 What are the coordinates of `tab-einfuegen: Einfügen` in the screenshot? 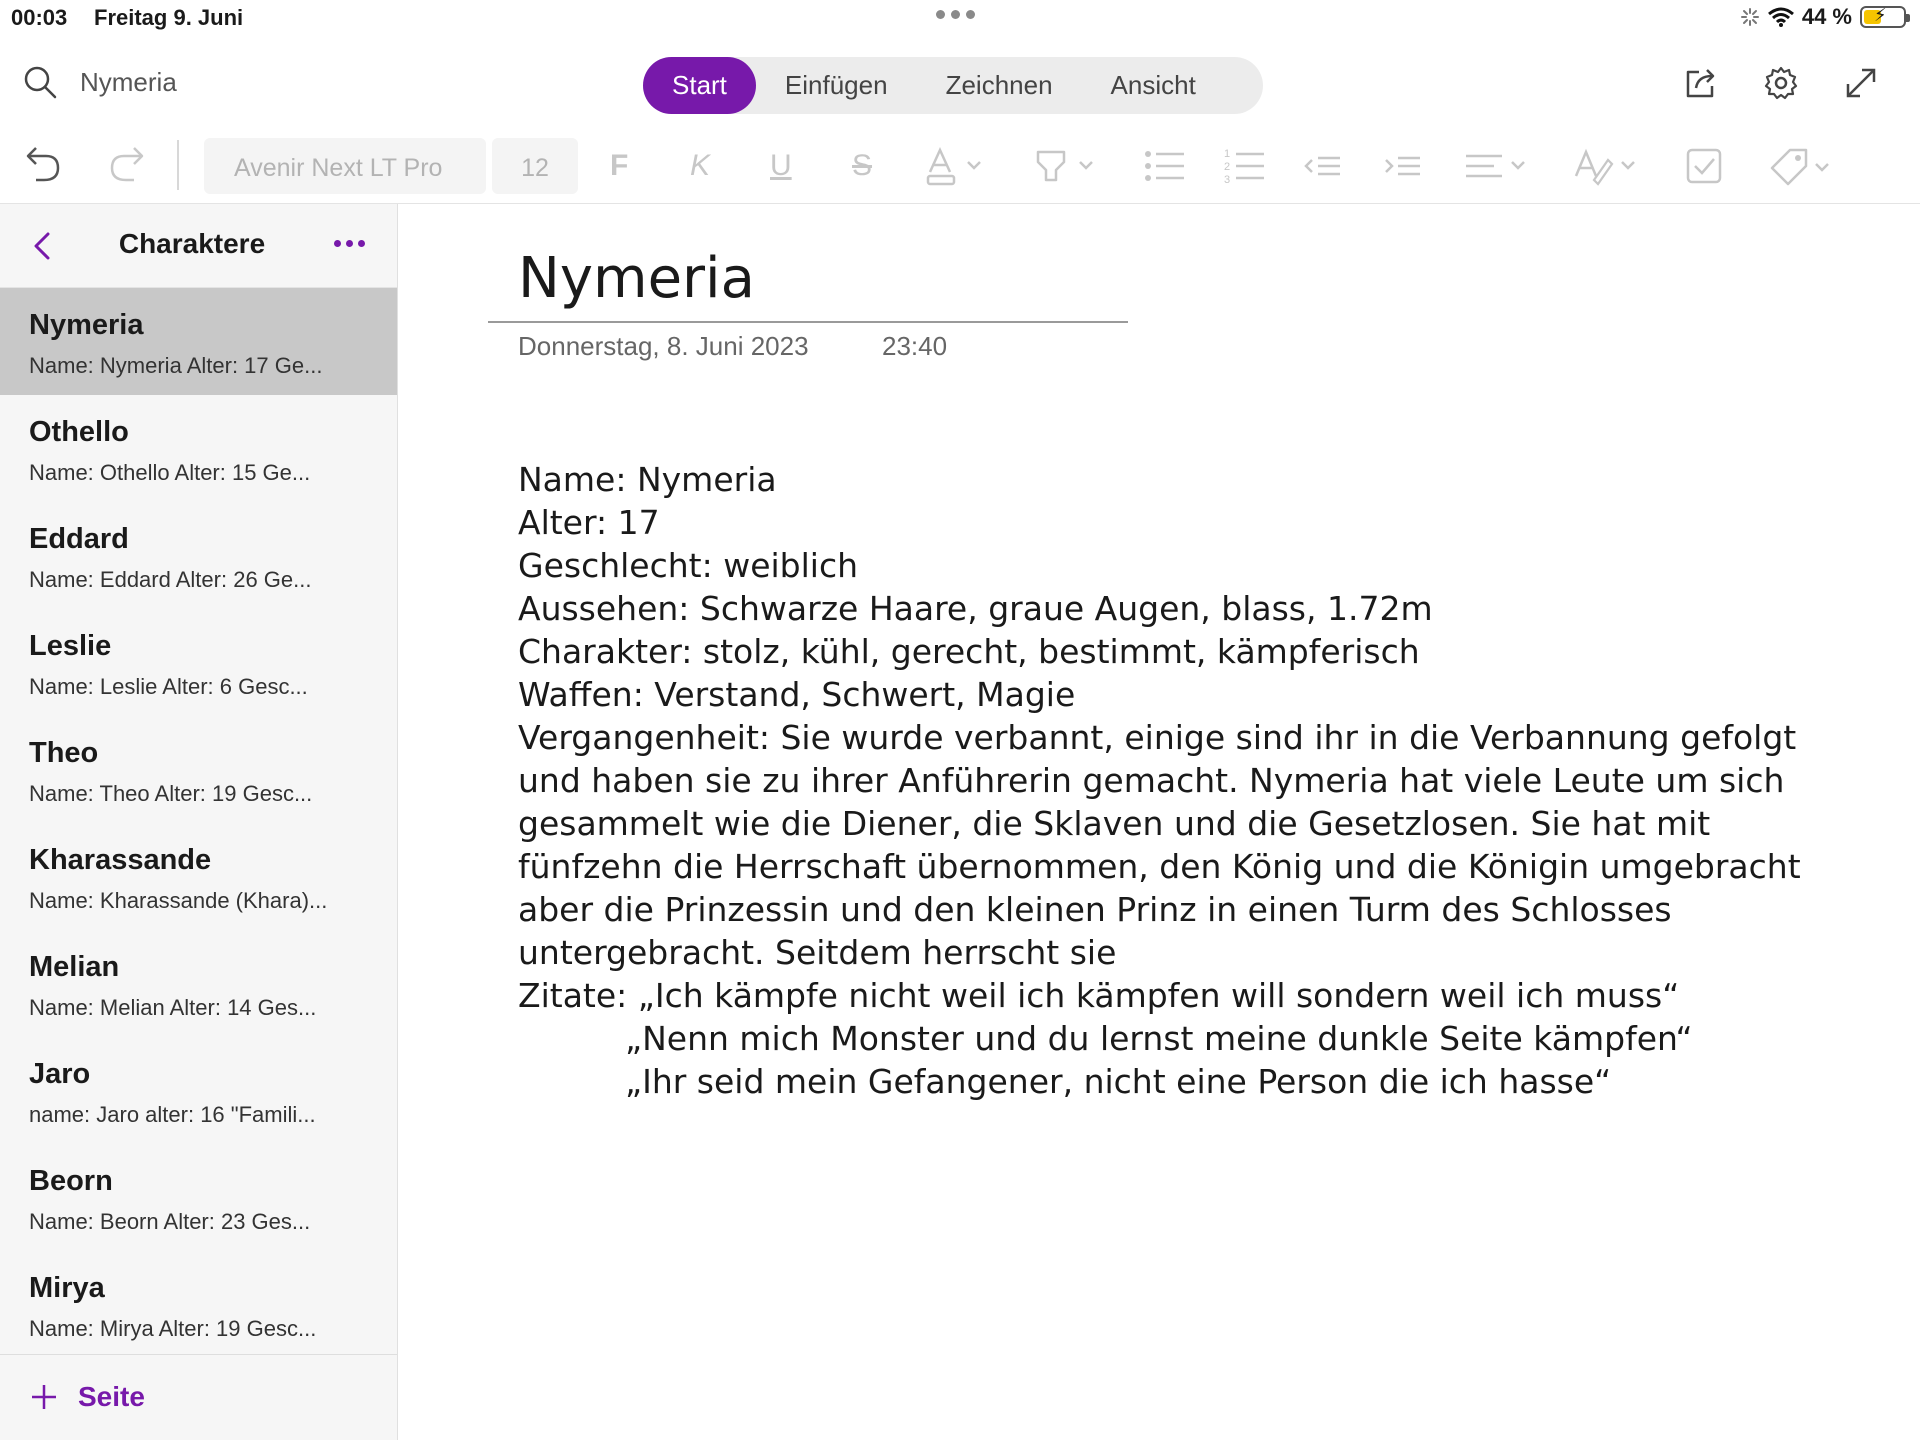 It's located at (836, 85).